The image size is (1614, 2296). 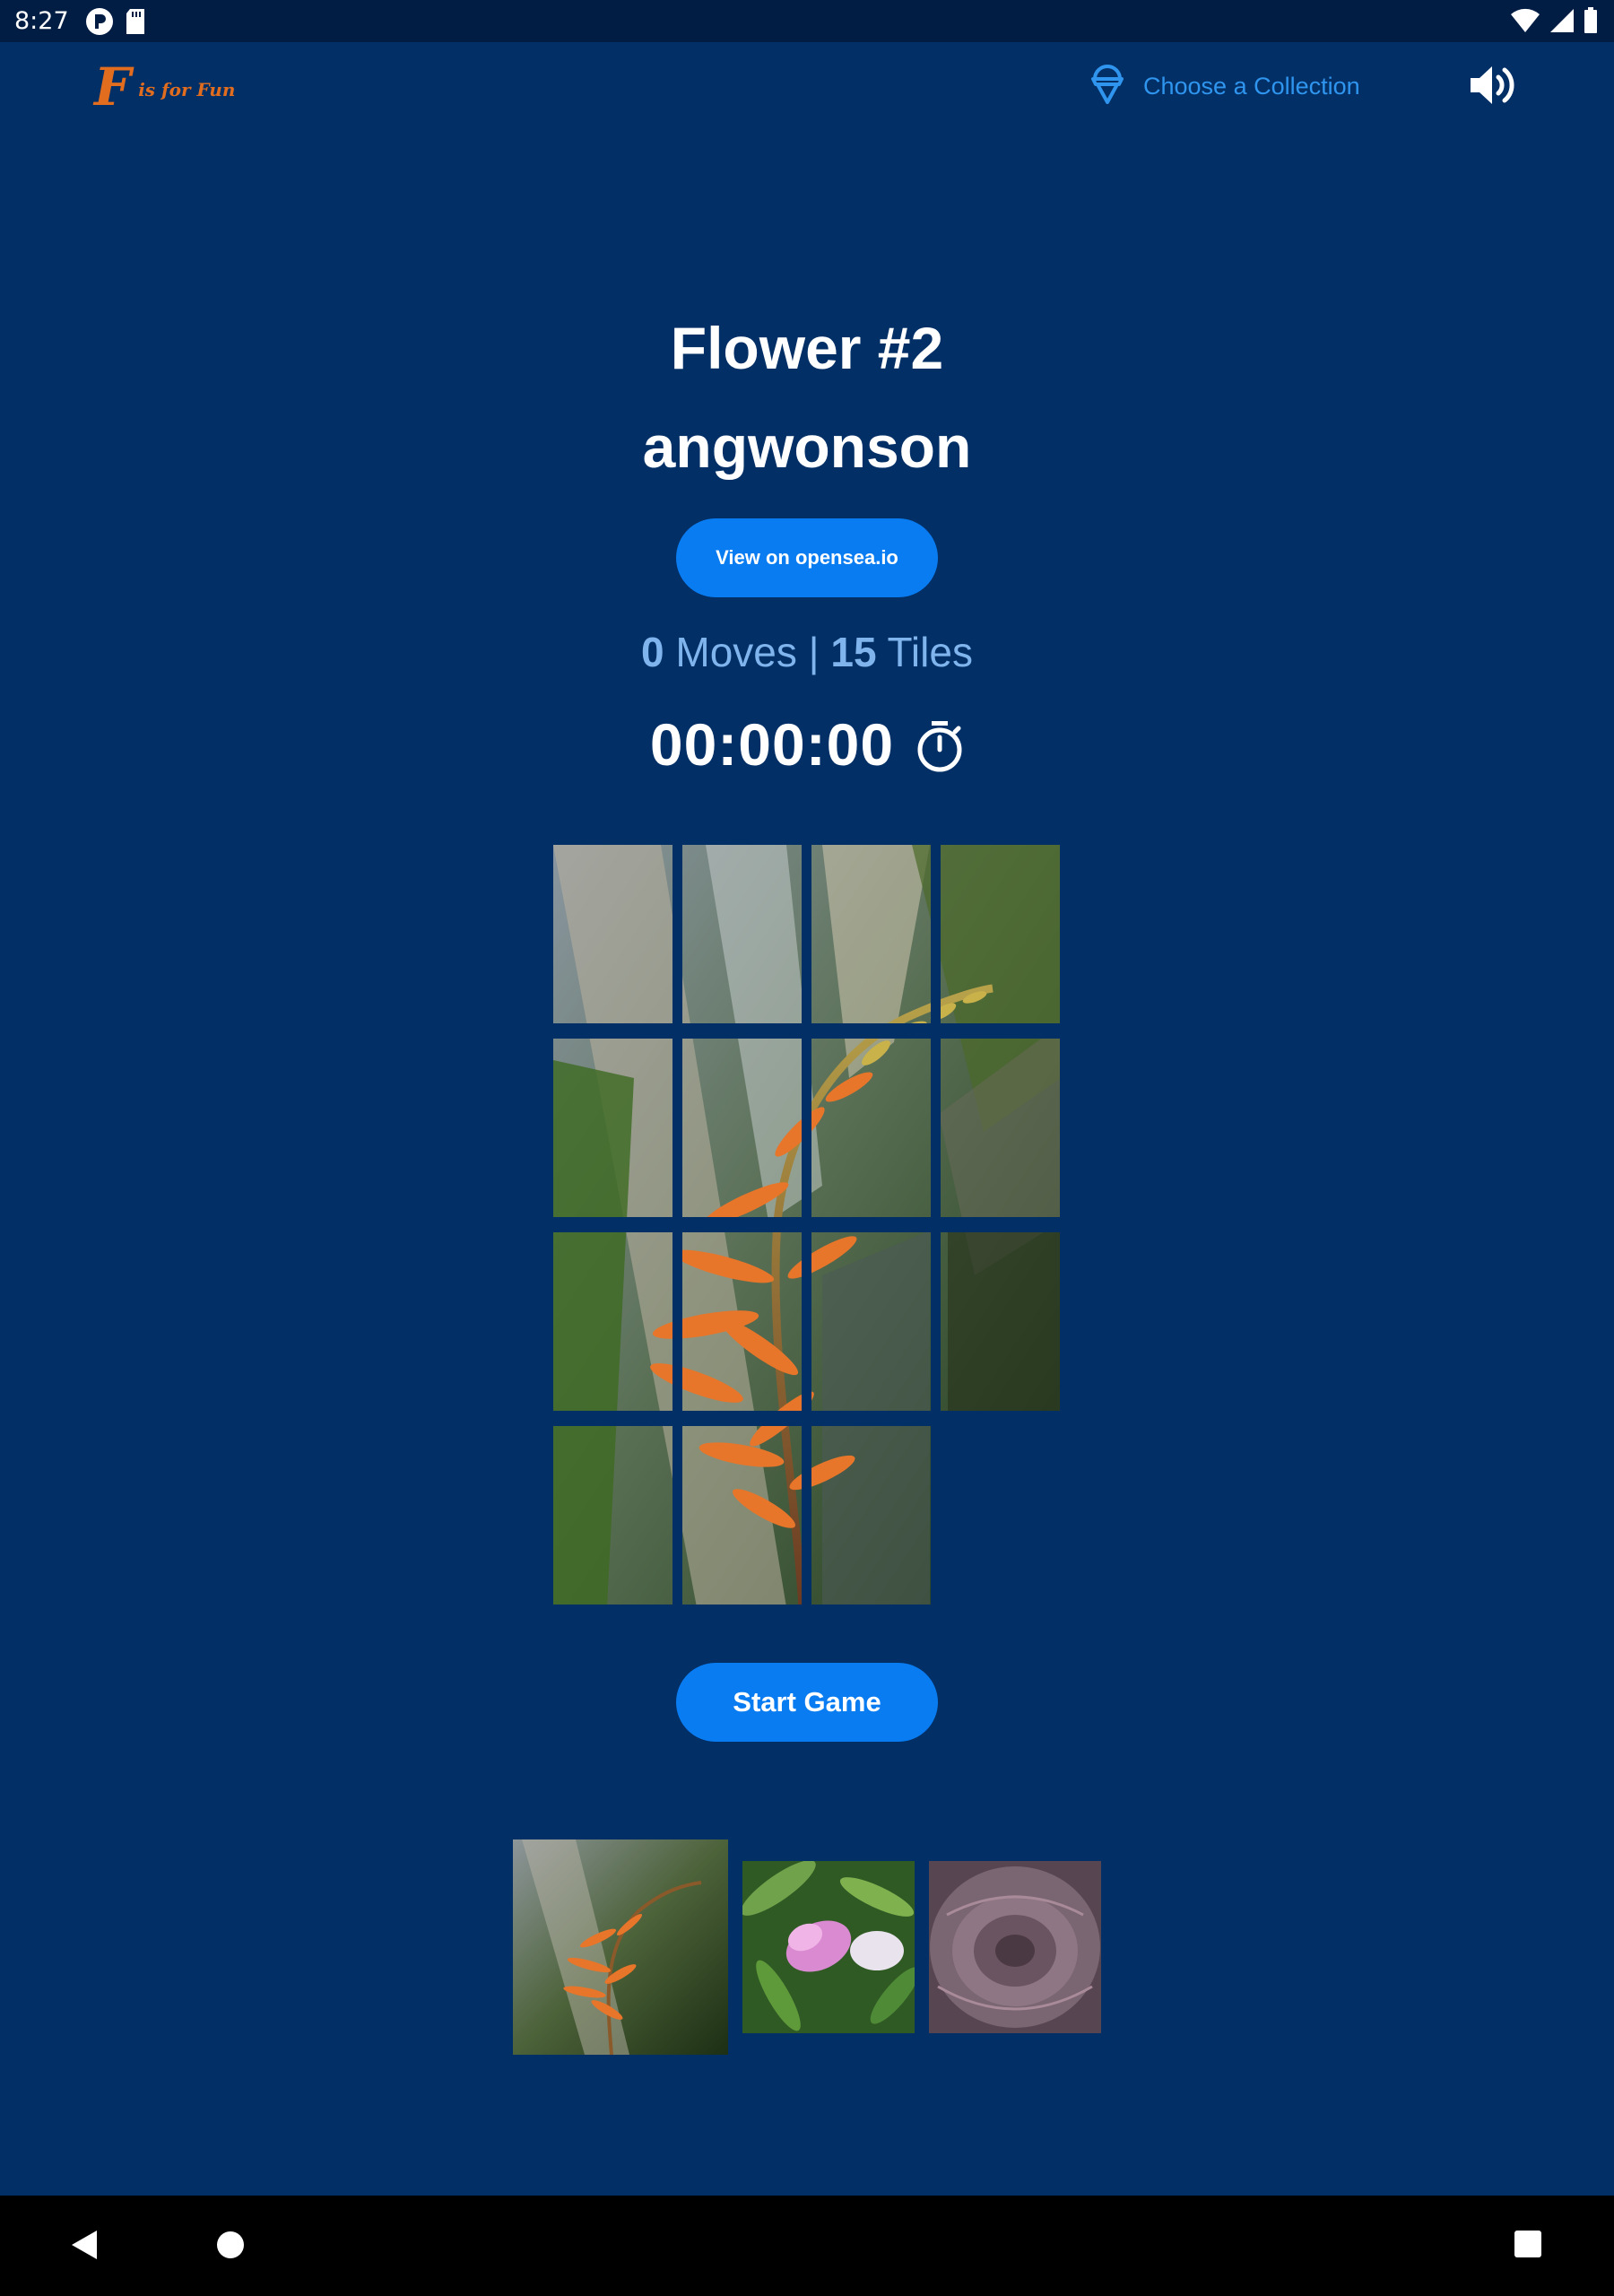 I want to click on puzzle-board, so click(x=807, y=1226).